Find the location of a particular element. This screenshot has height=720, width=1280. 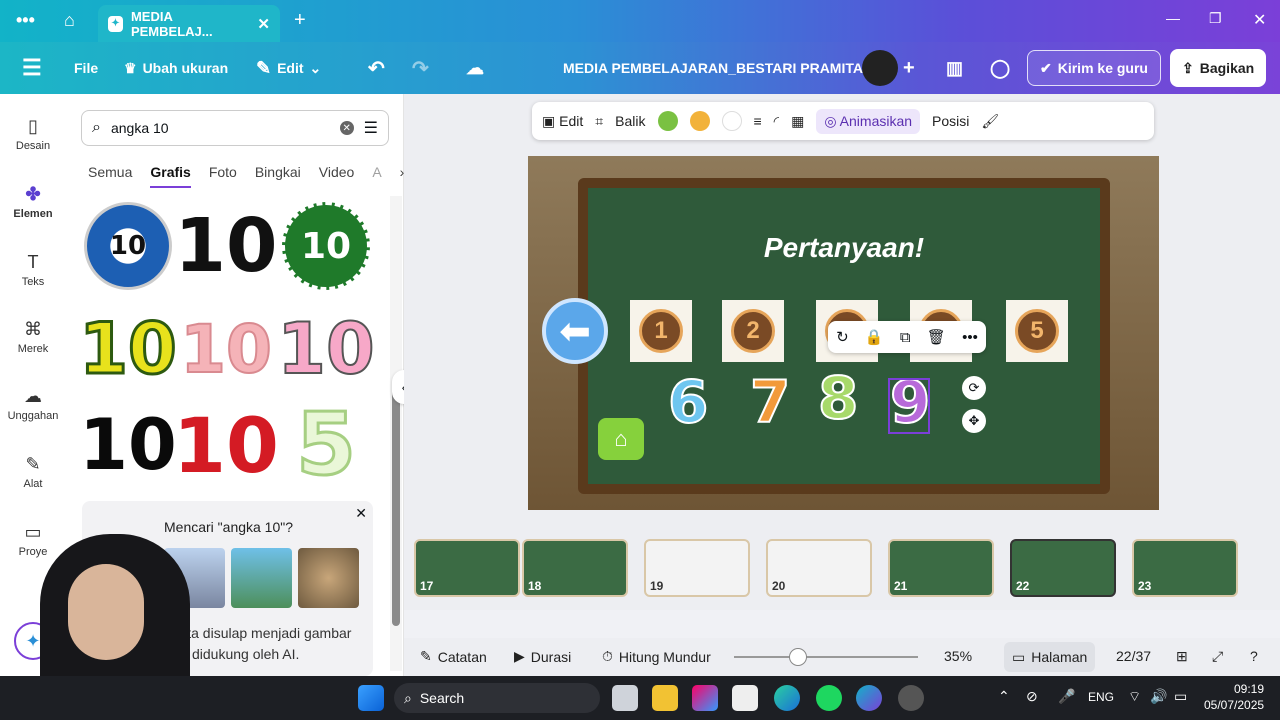

share-button: ⇪ Bagikan is located at coordinates (1218, 68).